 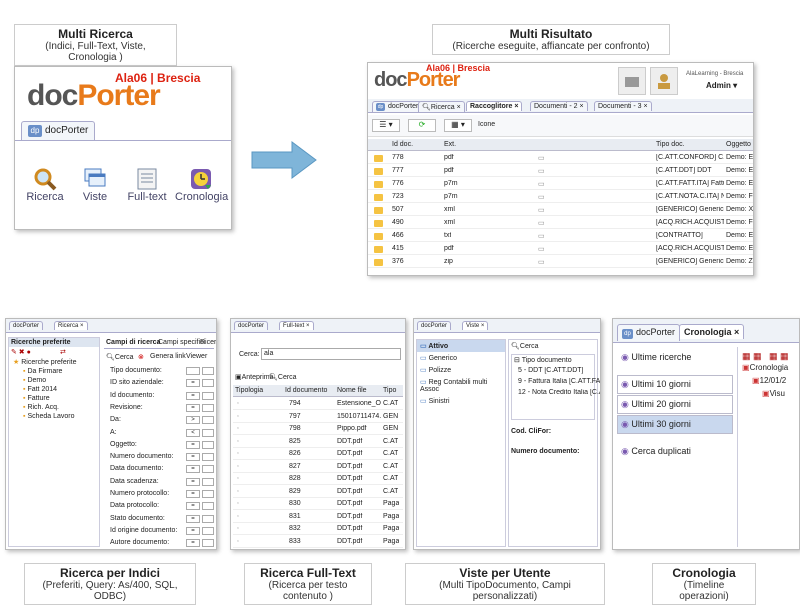 What do you see at coordinates (402, 144) in the screenshot?
I see `col-id: Id doc.` at bounding box center [402, 144].